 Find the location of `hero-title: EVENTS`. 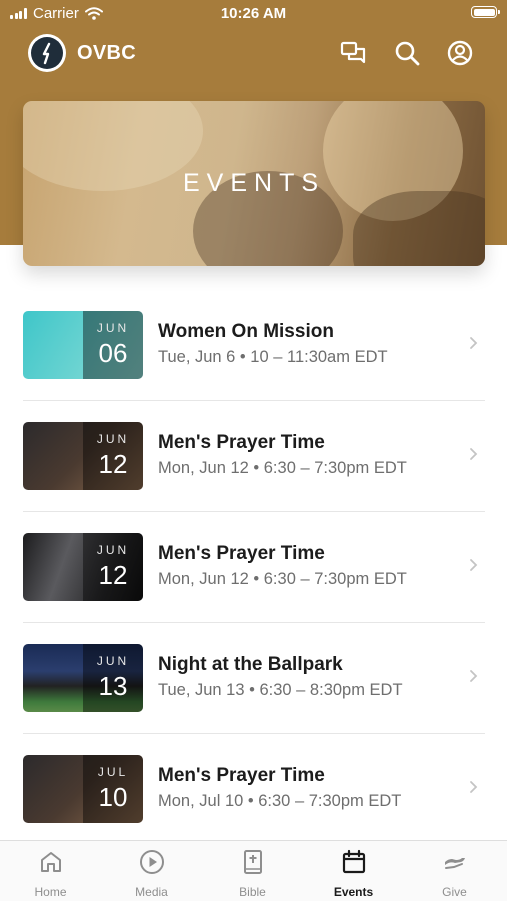

hero-title: EVENTS is located at coordinates (254, 183).